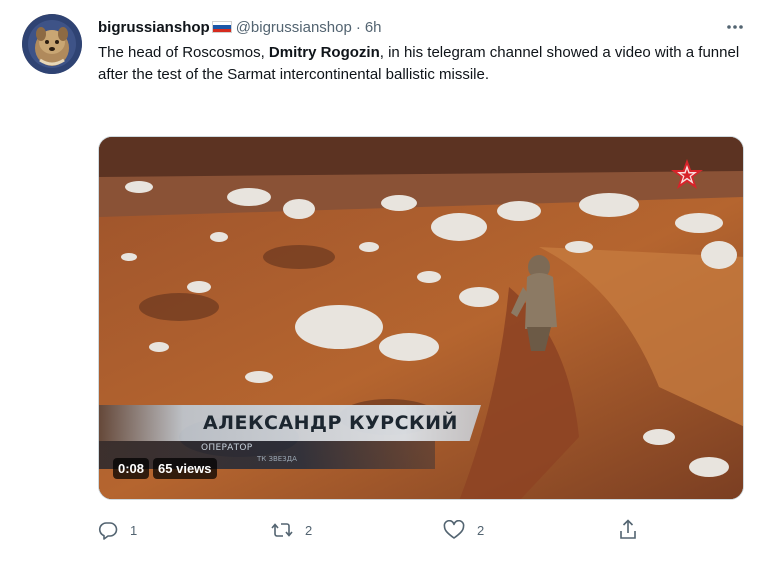  What do you see at coordinates (373, 27) in the screenshot?
I see `tweet-time: 6h` at bounding box center [373, 27].